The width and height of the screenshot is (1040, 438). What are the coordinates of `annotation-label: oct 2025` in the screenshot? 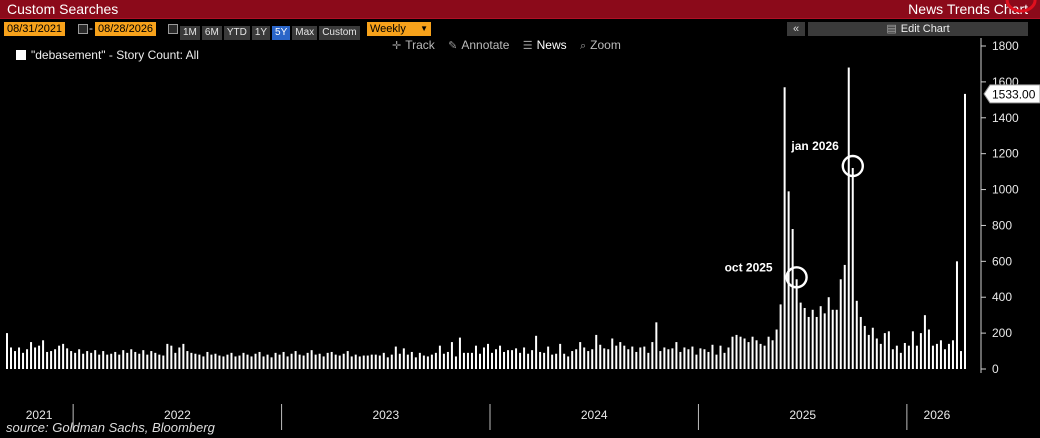 It's located at (749, 267).